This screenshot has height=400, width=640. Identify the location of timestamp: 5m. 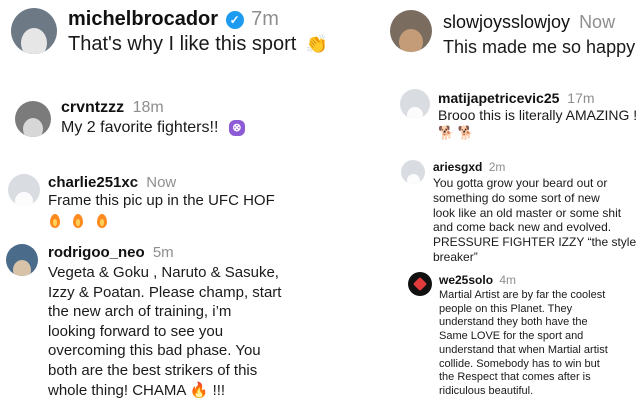
(163, 252).